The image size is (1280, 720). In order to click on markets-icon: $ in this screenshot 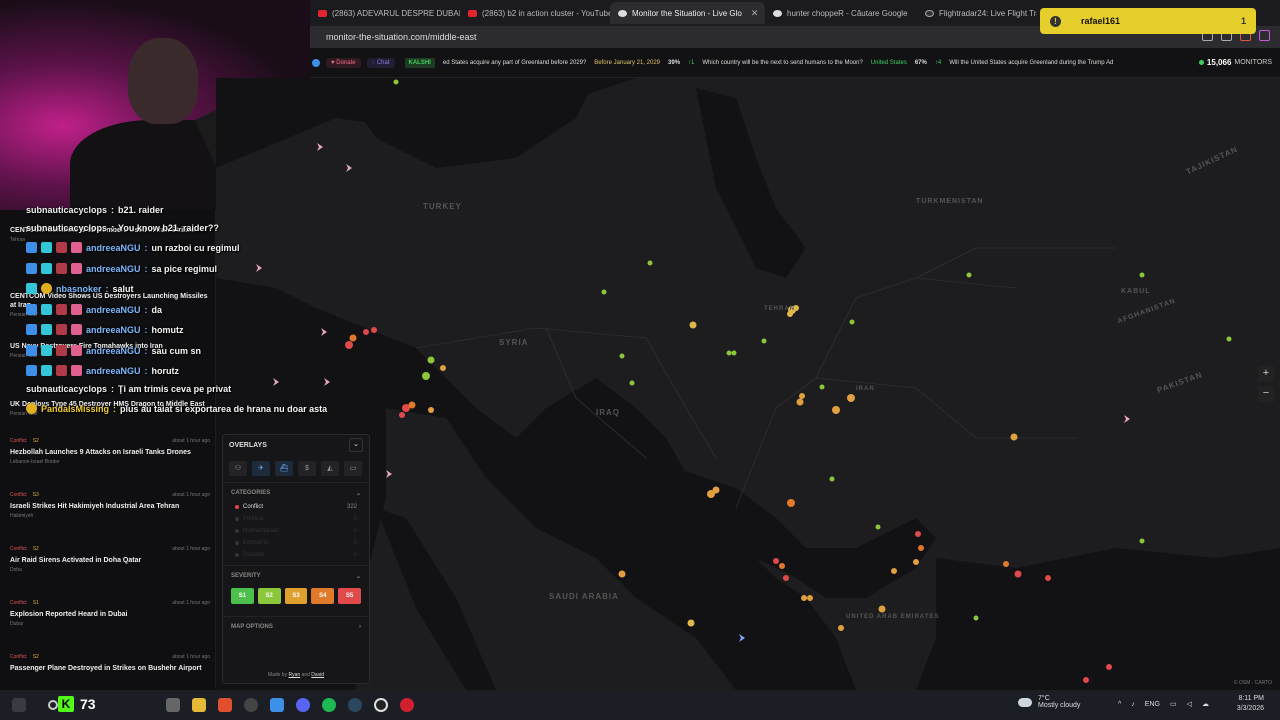, I will do `click(307, 468)`.